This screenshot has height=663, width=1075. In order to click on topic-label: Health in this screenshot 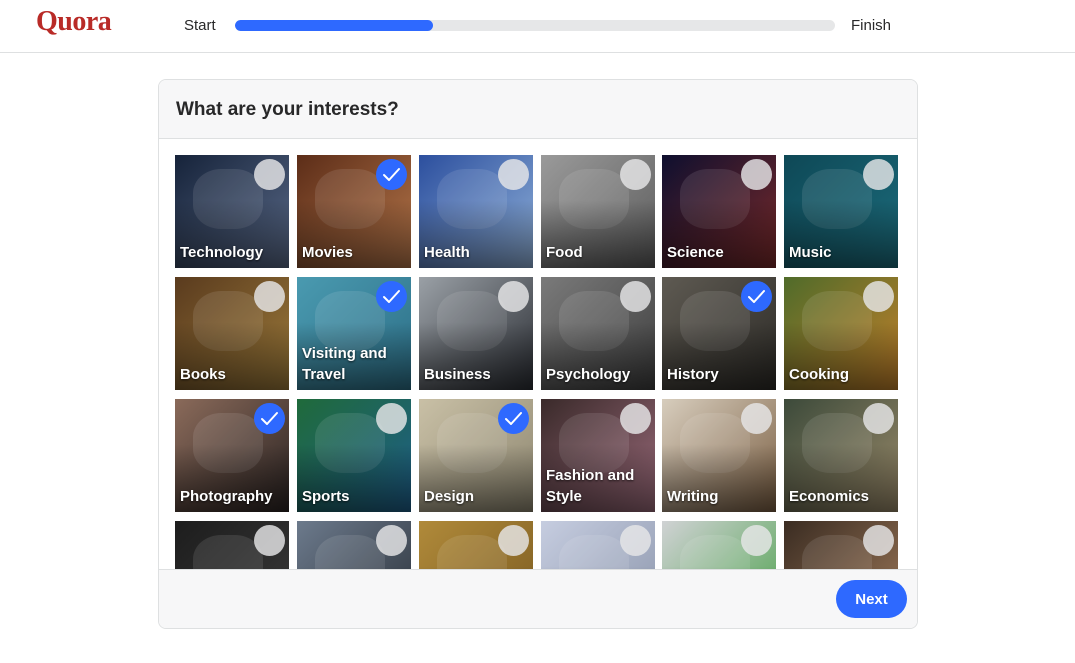, I will do `click(447, 252)`.